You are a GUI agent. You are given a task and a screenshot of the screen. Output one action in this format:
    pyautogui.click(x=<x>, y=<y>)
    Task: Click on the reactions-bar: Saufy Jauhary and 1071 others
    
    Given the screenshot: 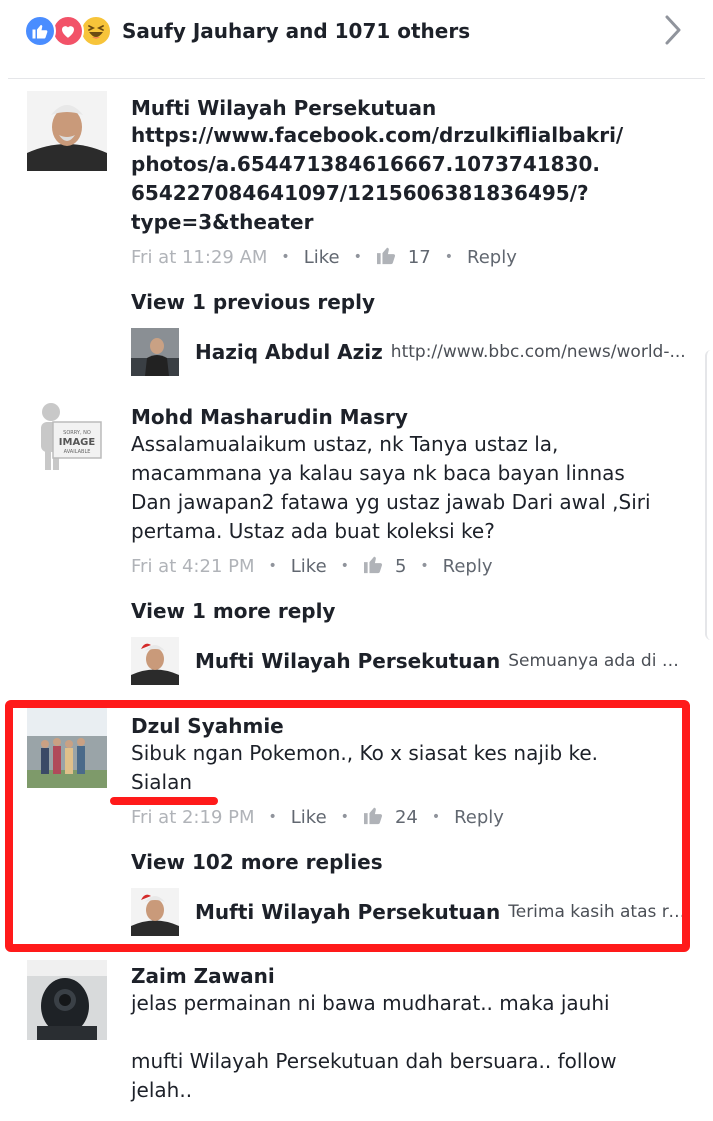 What is the action you would take?
    pyautogui.click(x=356, y=31)
    